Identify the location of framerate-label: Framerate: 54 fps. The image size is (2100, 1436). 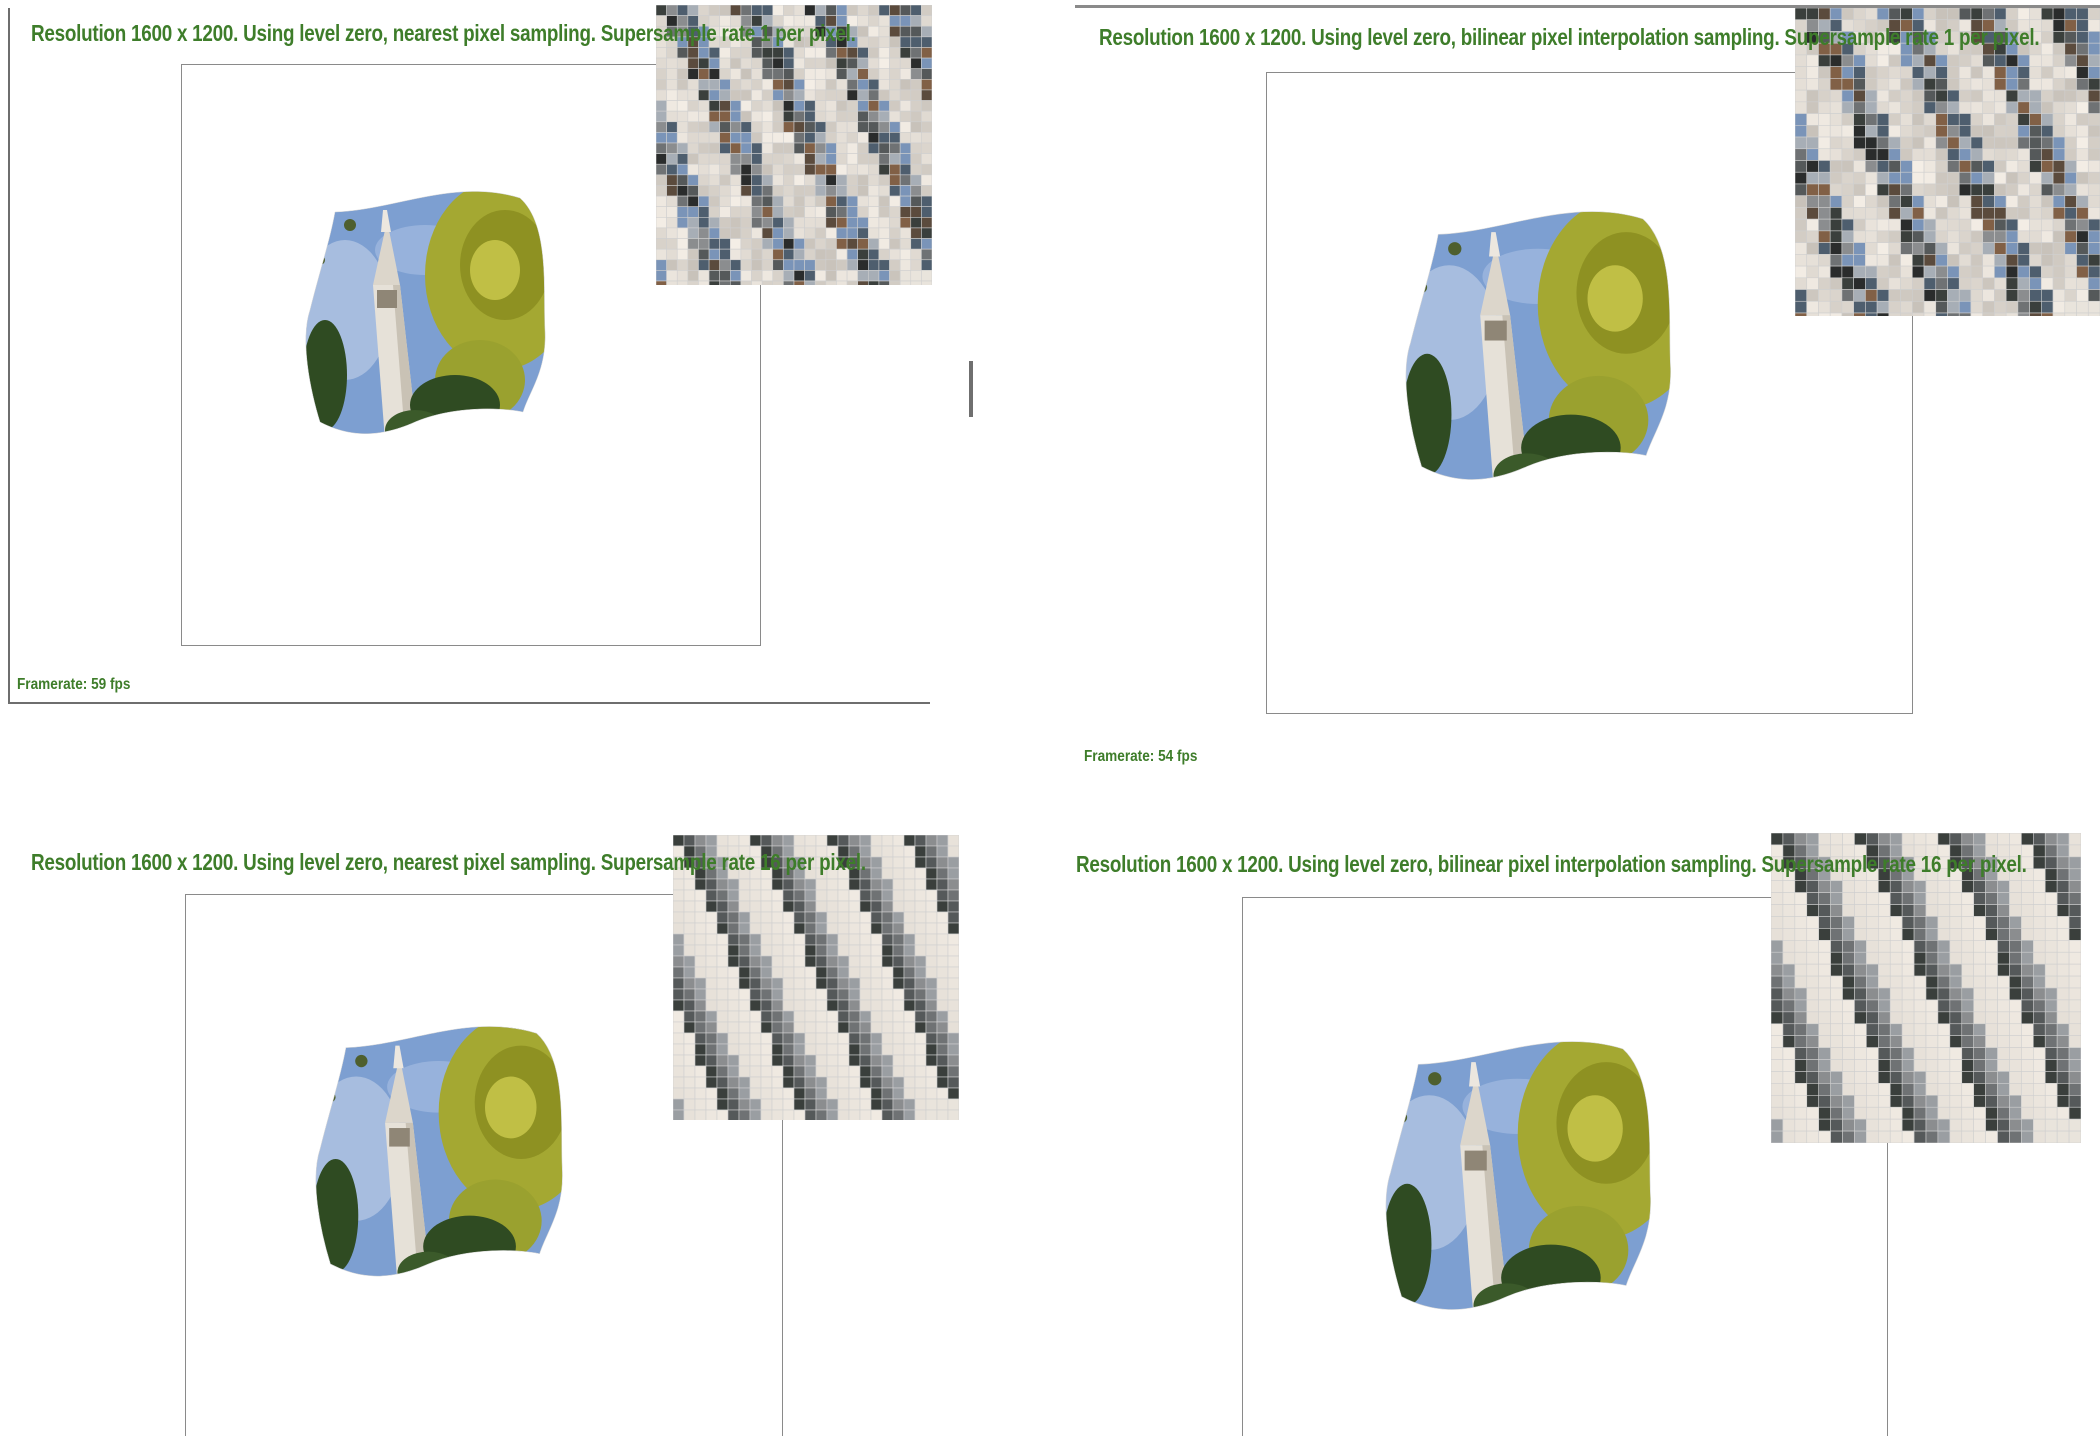
(1141, 756).